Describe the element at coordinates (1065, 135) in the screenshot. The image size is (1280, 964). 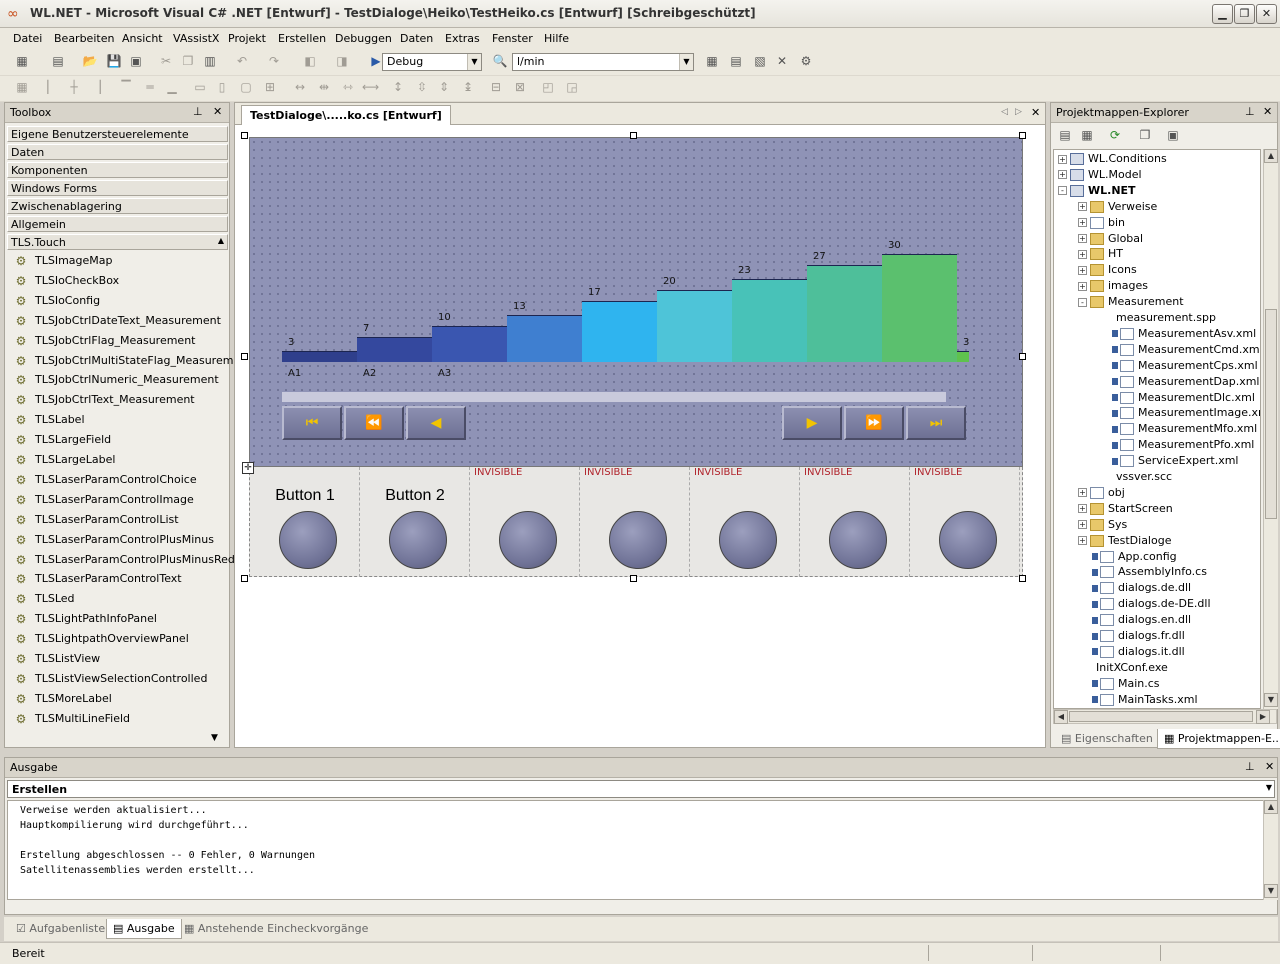
I see `view-code-icon: ▤` at that location.